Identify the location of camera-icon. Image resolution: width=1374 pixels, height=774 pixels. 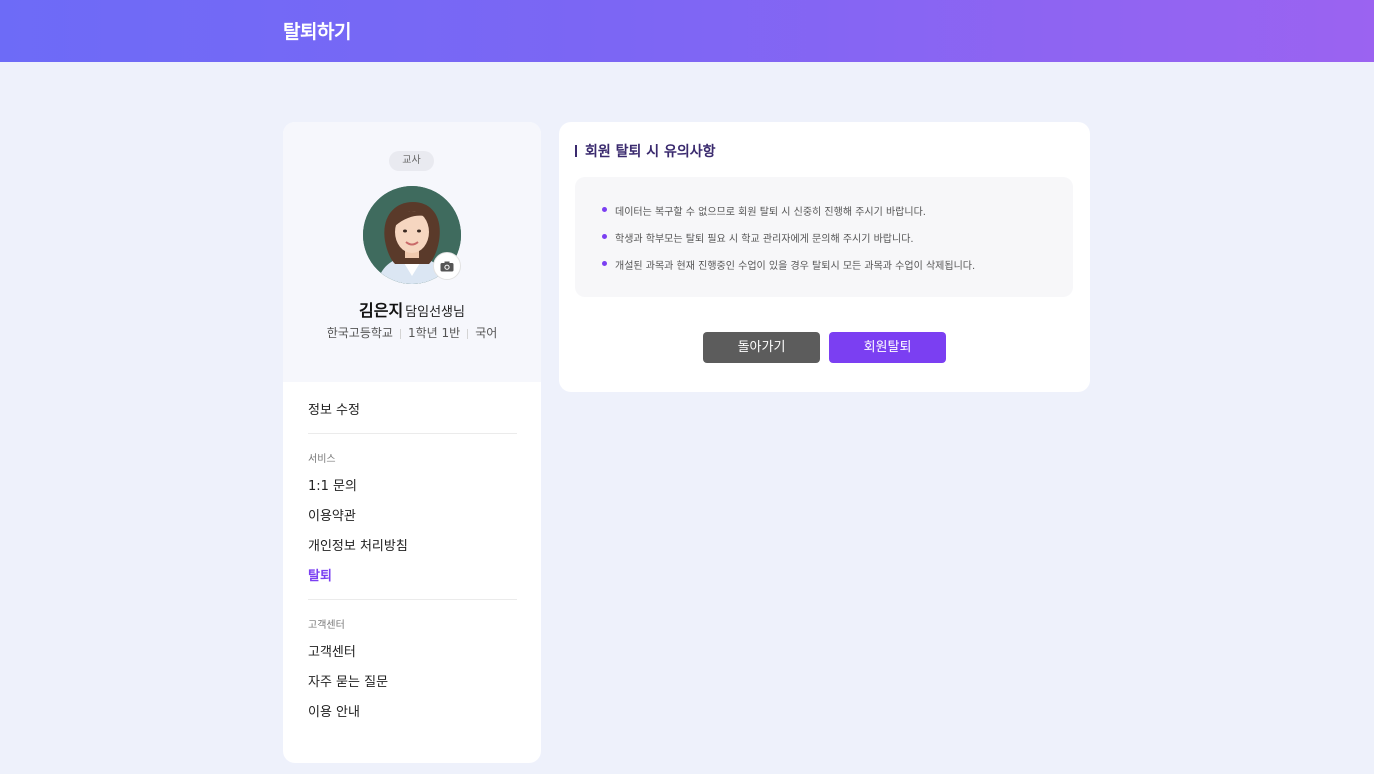
(447, 266).